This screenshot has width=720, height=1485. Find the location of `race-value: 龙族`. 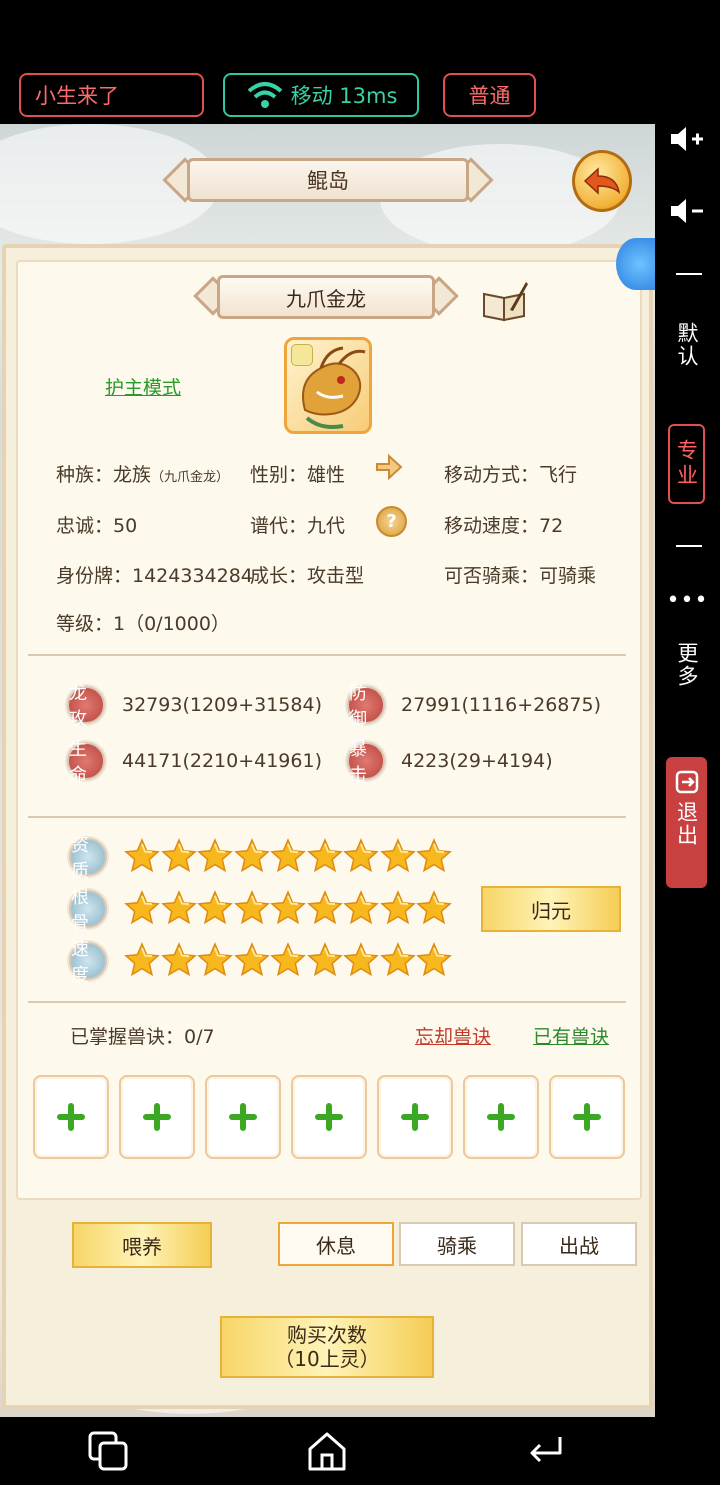

race-value: 龙族 is located at coordinates (132, 475).